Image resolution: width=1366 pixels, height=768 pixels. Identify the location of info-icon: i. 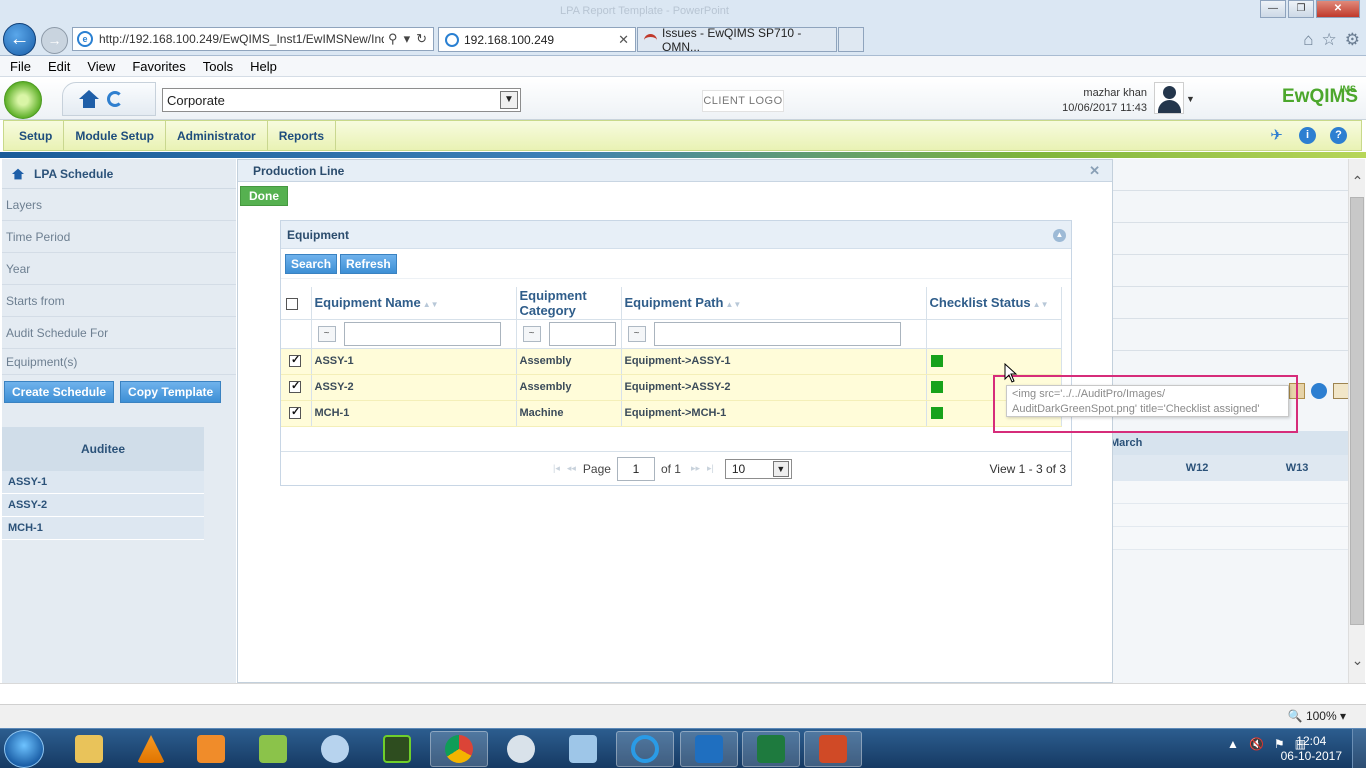
(1307, 135).